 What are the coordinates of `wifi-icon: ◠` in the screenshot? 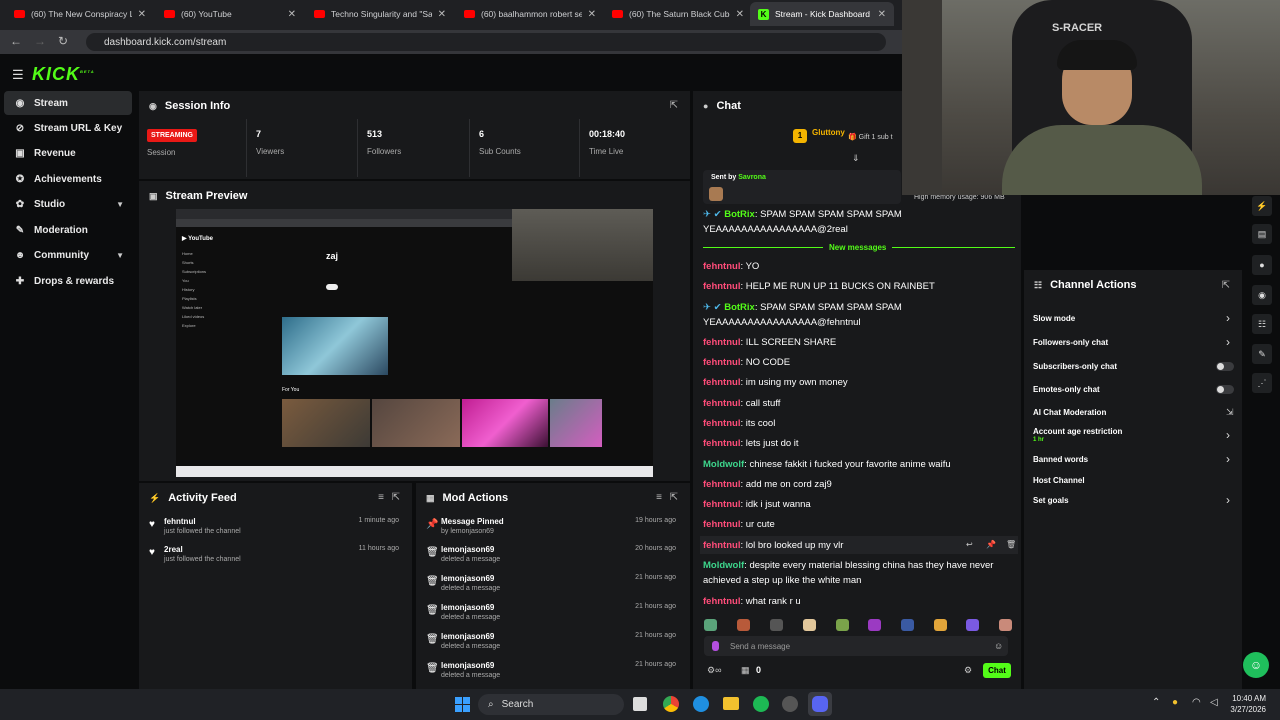 It's located at (1196, 702).